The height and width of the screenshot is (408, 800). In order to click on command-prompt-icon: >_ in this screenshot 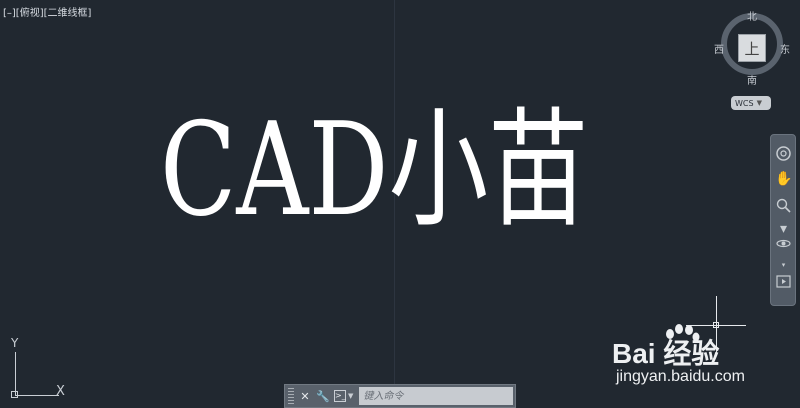, I will do `click(340, 396)`.